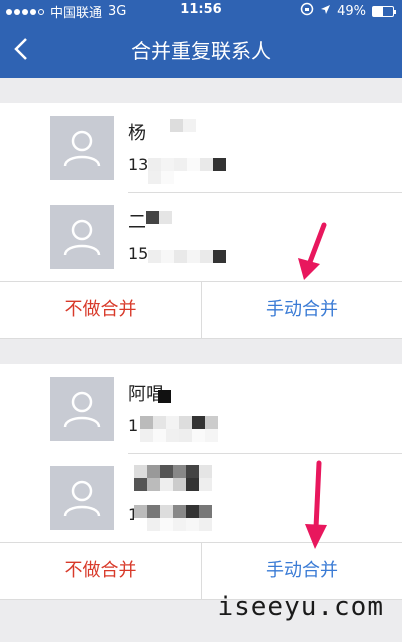 This screenshot has height=642, width=402. What do you see at coordinates (300, 607) in the screenshot?
I see `watermark: iseeyu.com` at bounding box center [300, 607].